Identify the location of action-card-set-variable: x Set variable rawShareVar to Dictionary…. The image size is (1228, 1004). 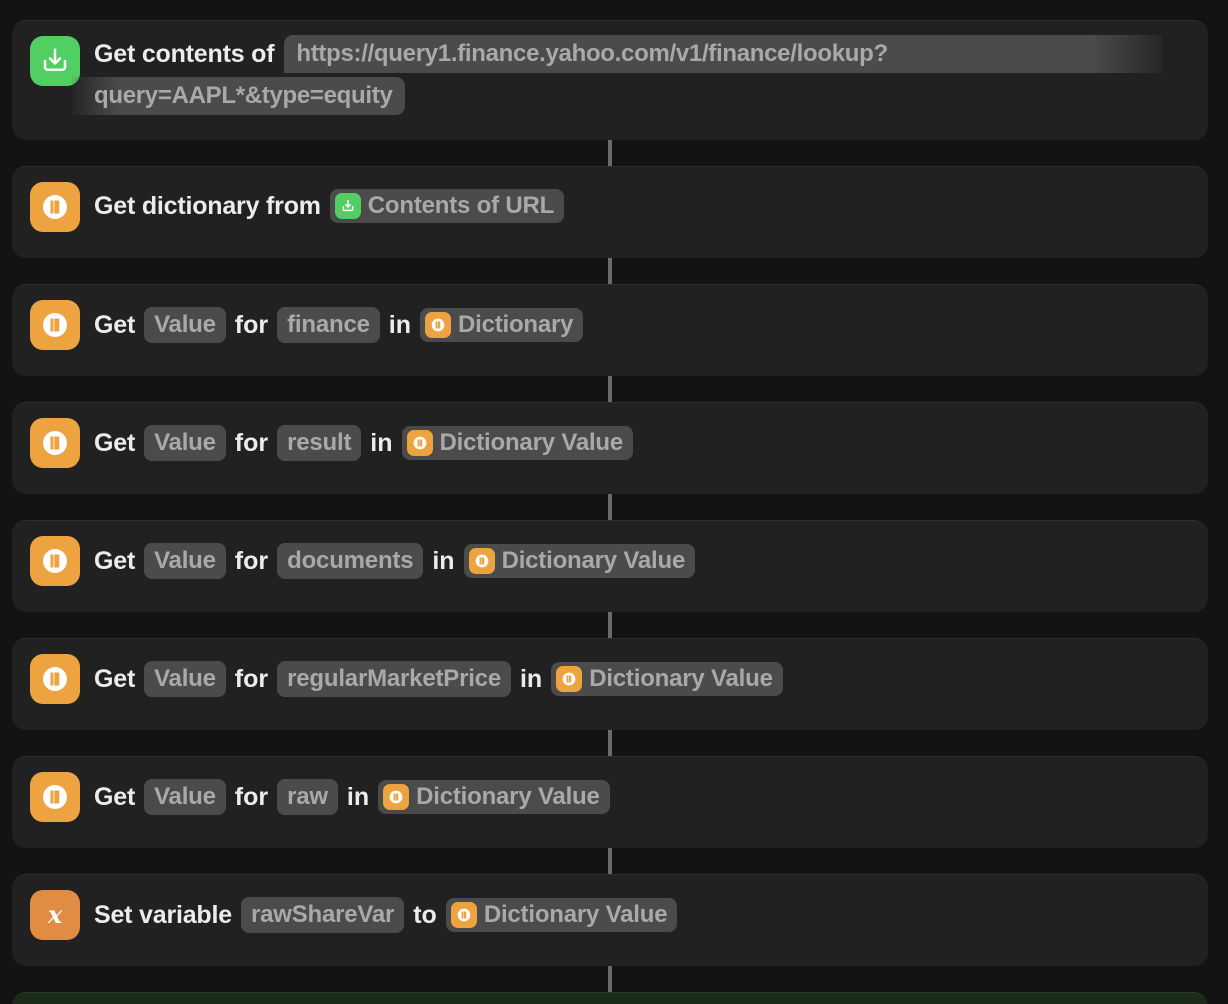
(610, 920).